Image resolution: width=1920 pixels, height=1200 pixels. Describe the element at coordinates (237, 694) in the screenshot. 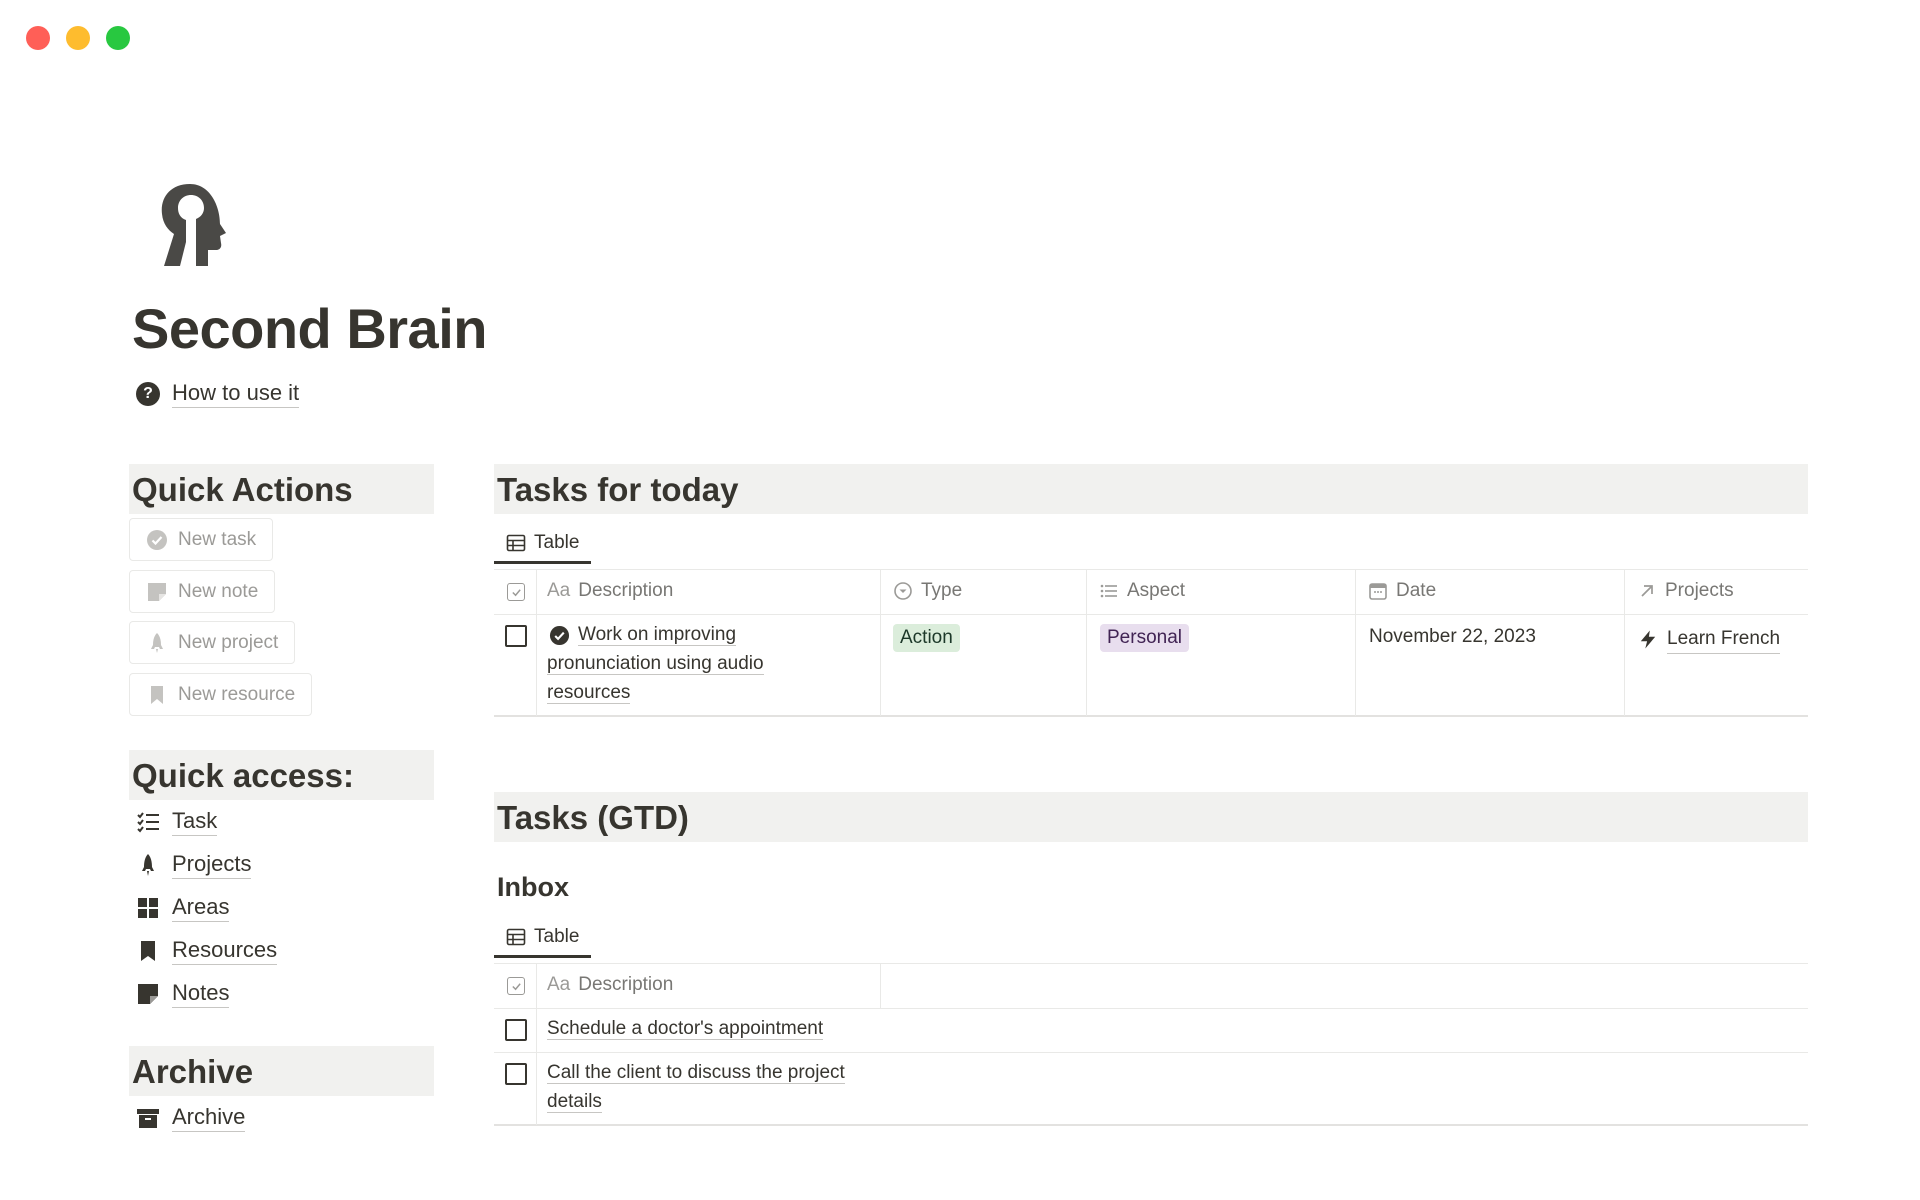

I see `new-resource-label: New resource` at that location.